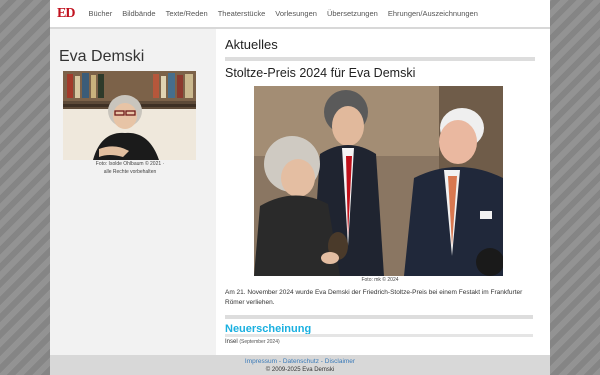 The image size is (600, 375). What do you see at coordinates (380, 280) in the screenshot?
I see `photo-caption: Foto: mk © 2024` at bounding box center [380, 280].